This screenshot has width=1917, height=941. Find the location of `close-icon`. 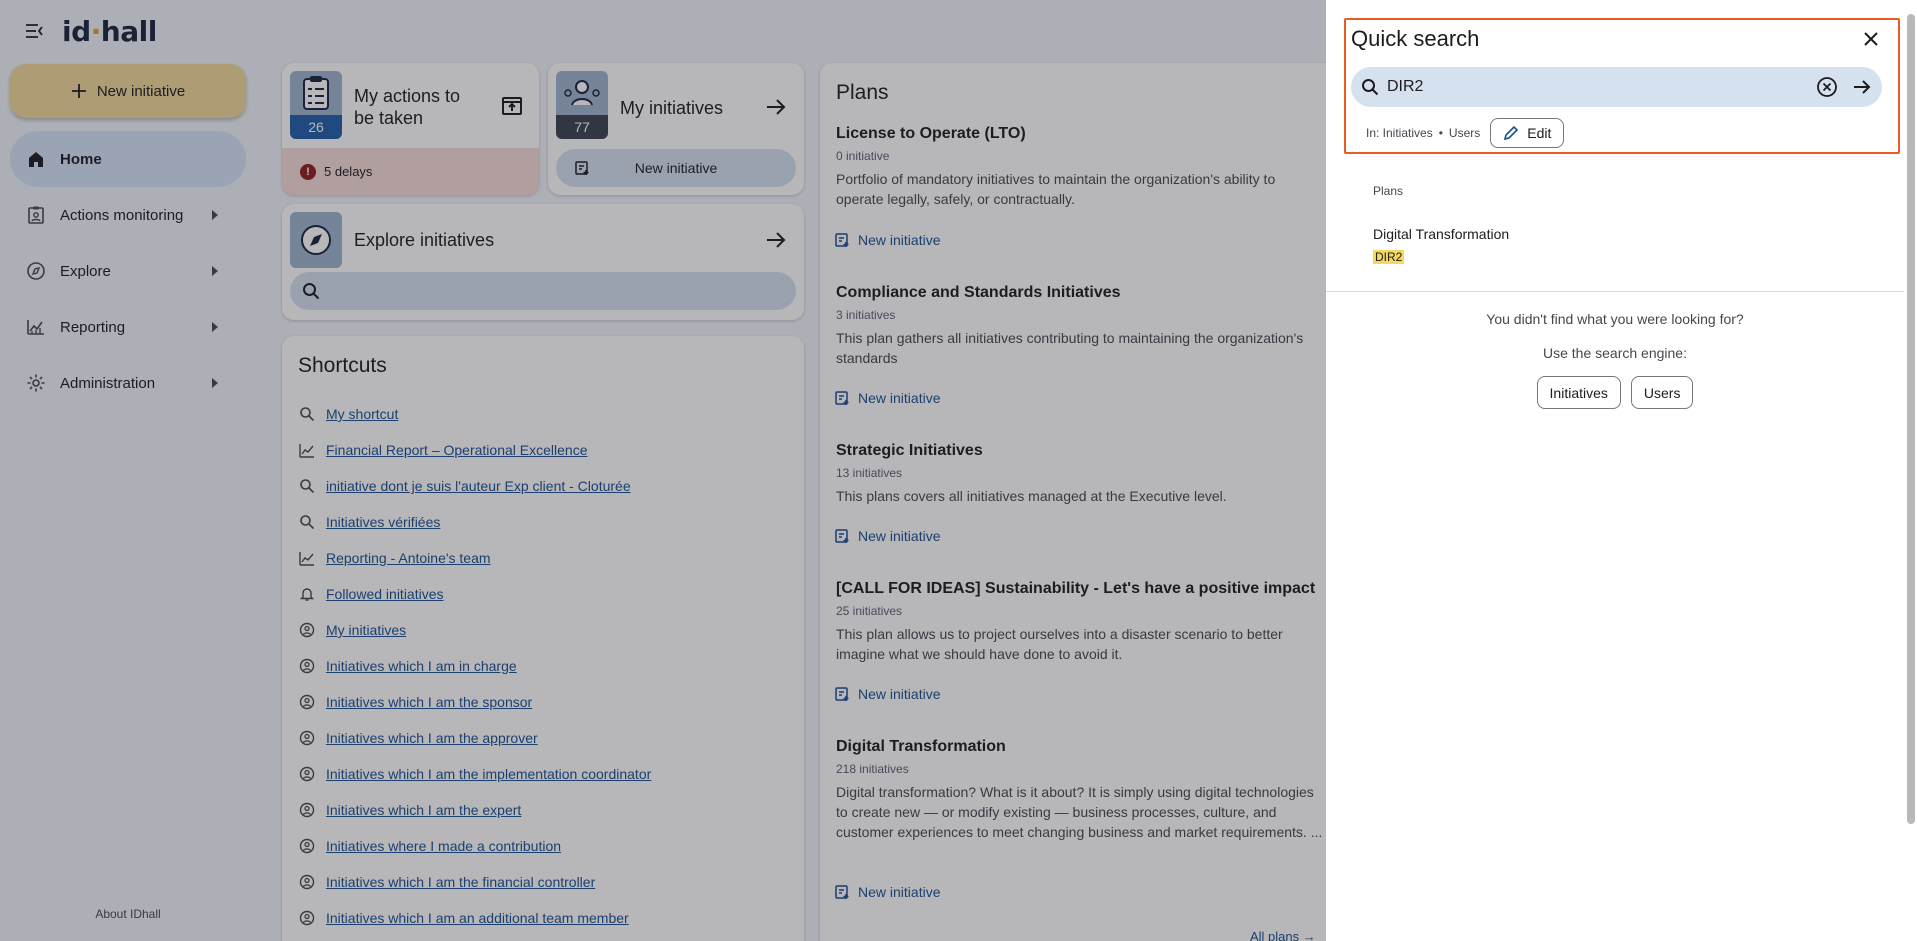

close-icon is located at coordinates (1871, 39).